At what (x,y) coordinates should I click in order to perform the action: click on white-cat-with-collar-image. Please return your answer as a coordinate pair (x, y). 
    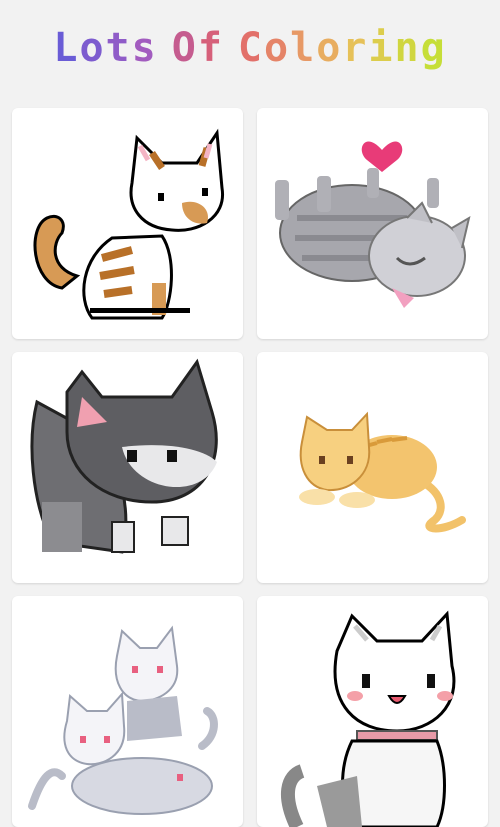
    Looking at the image, I should click on (368, 718).